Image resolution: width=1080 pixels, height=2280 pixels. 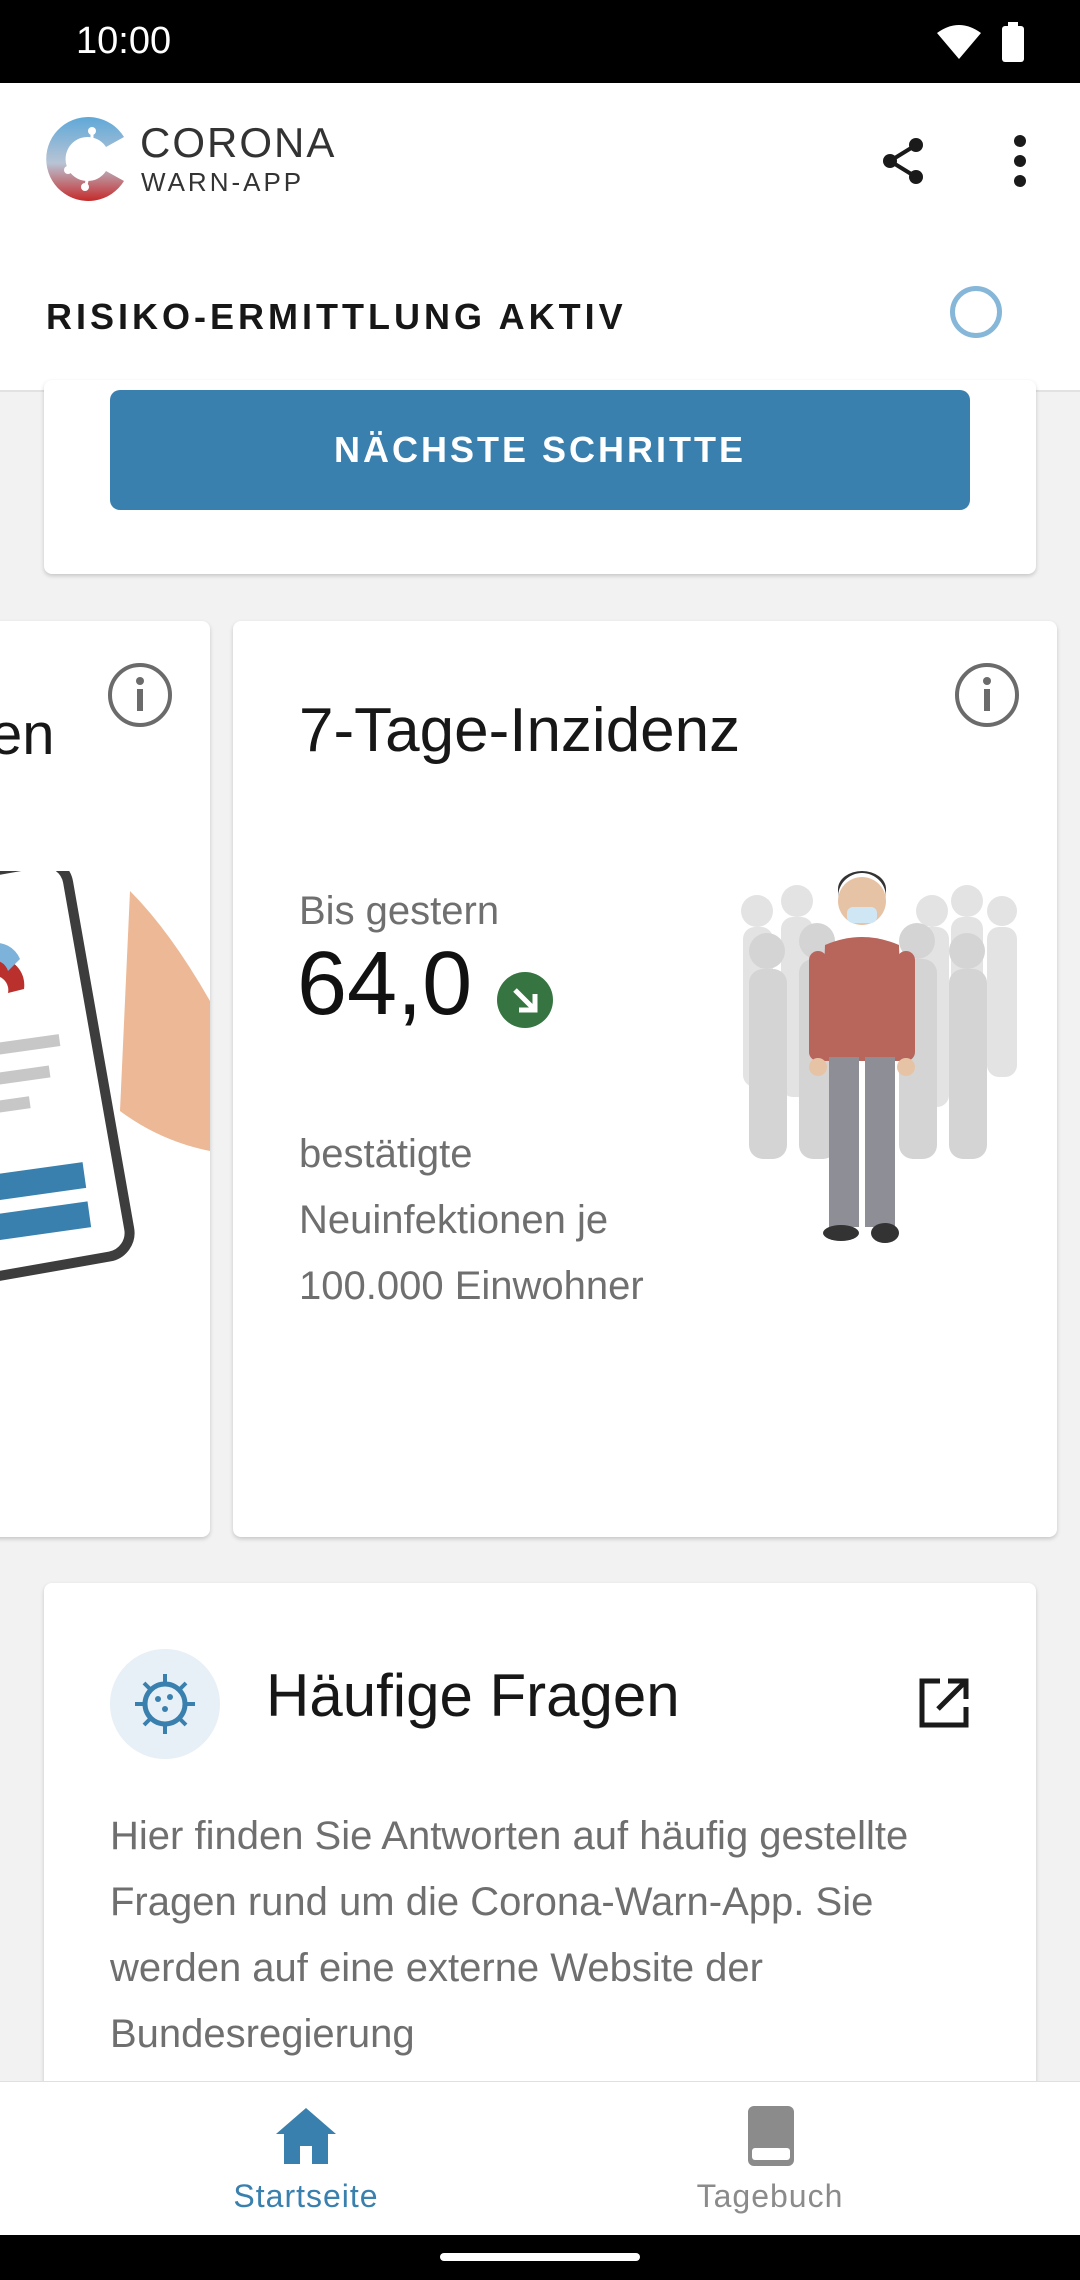 I want to click on trend-down-arrow-icon, so click(x=525, y=1000).